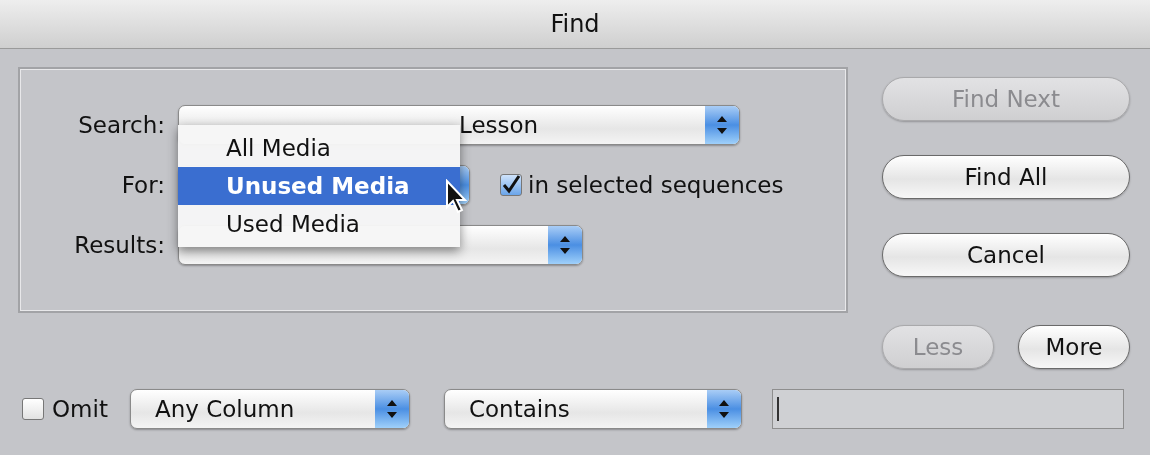 The width and height of the screenshot is (1150, 455). I want to click on window-title: Find, so click(575, 24).